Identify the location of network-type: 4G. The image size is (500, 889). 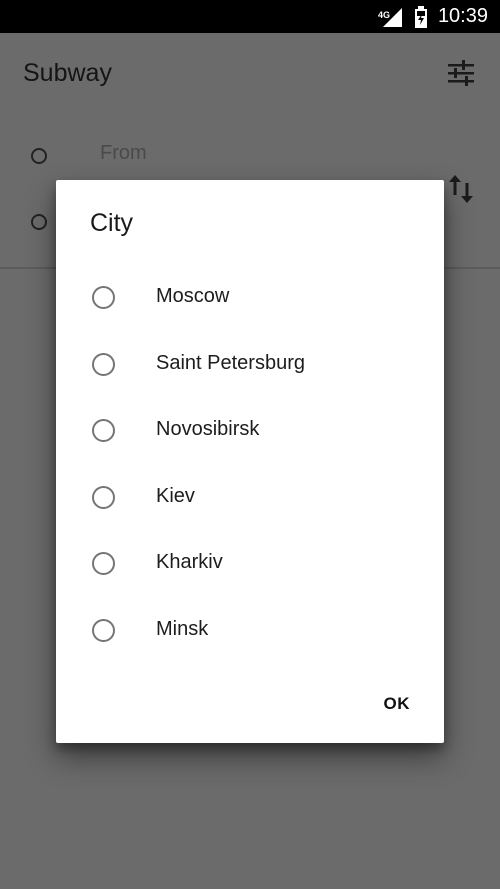
(383, 14).